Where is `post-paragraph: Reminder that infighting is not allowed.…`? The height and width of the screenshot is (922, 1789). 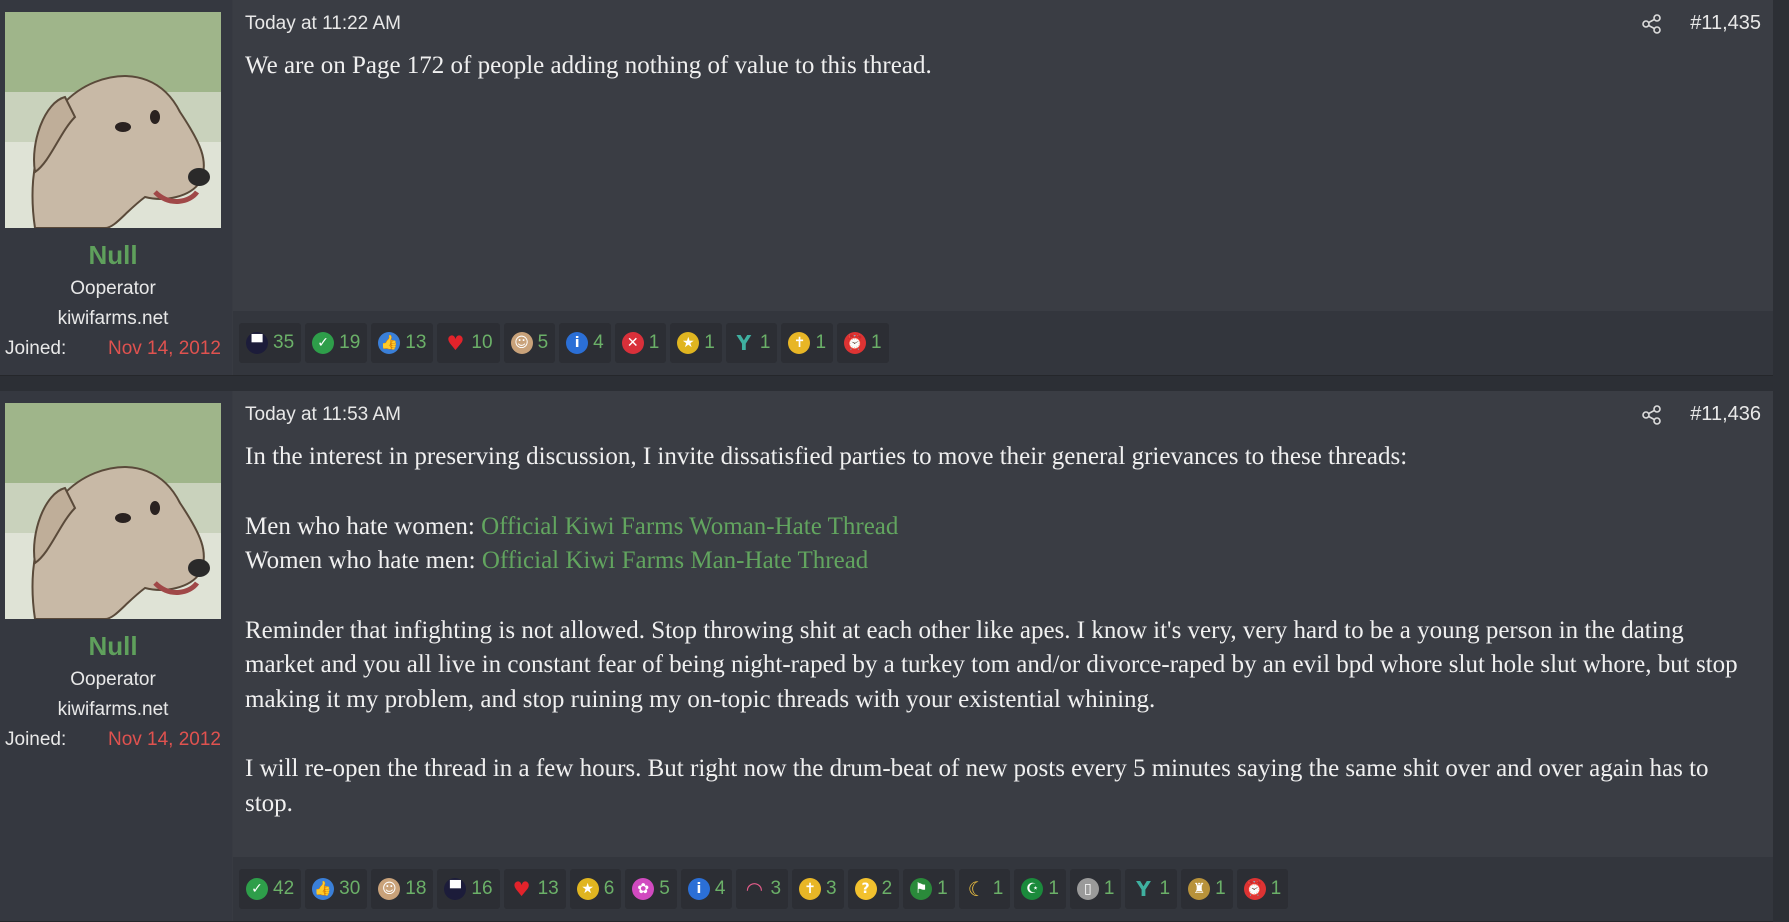
post-paragraph: Reminder that infighting is not allowed.… is located at coordinates (991, 664).